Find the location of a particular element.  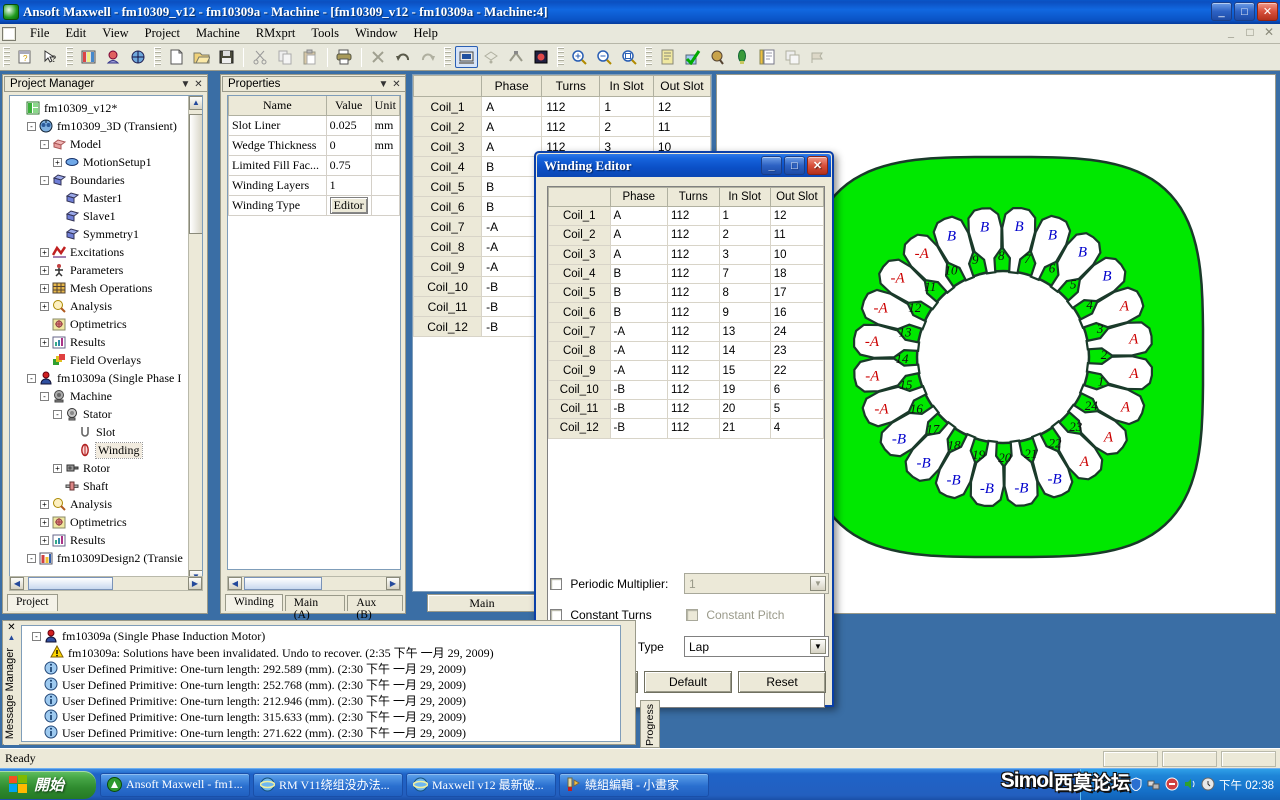

coil-data-cell: 15 is located at coordinates (744, 370).